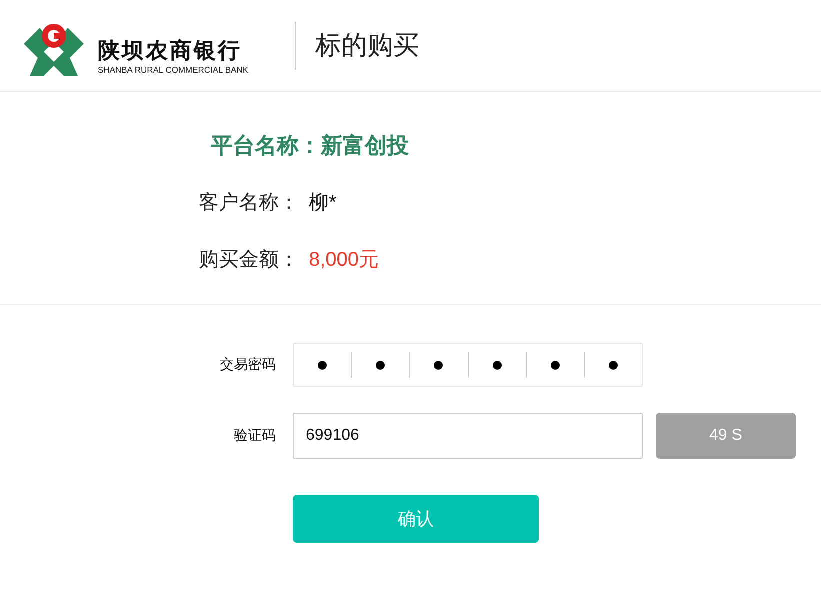  What do you see at coordinates (254, 436) in the screenshot?
I see `field-label: 验证码` at bounding box center [254, 436].